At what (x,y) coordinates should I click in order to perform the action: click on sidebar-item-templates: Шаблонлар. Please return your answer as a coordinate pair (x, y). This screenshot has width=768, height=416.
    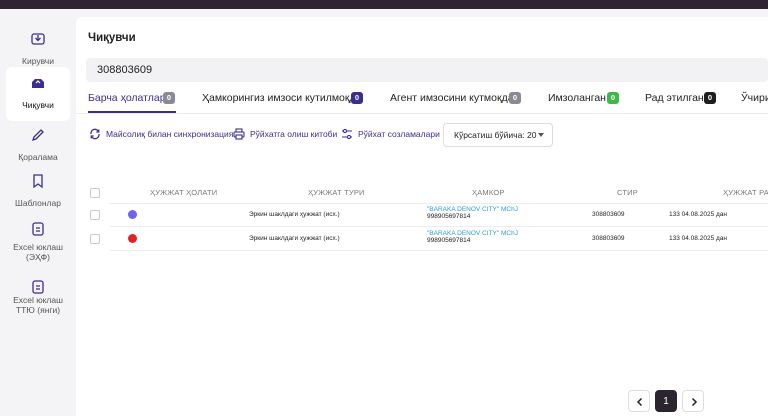
    Looking at the image, I should click on (38, 192).